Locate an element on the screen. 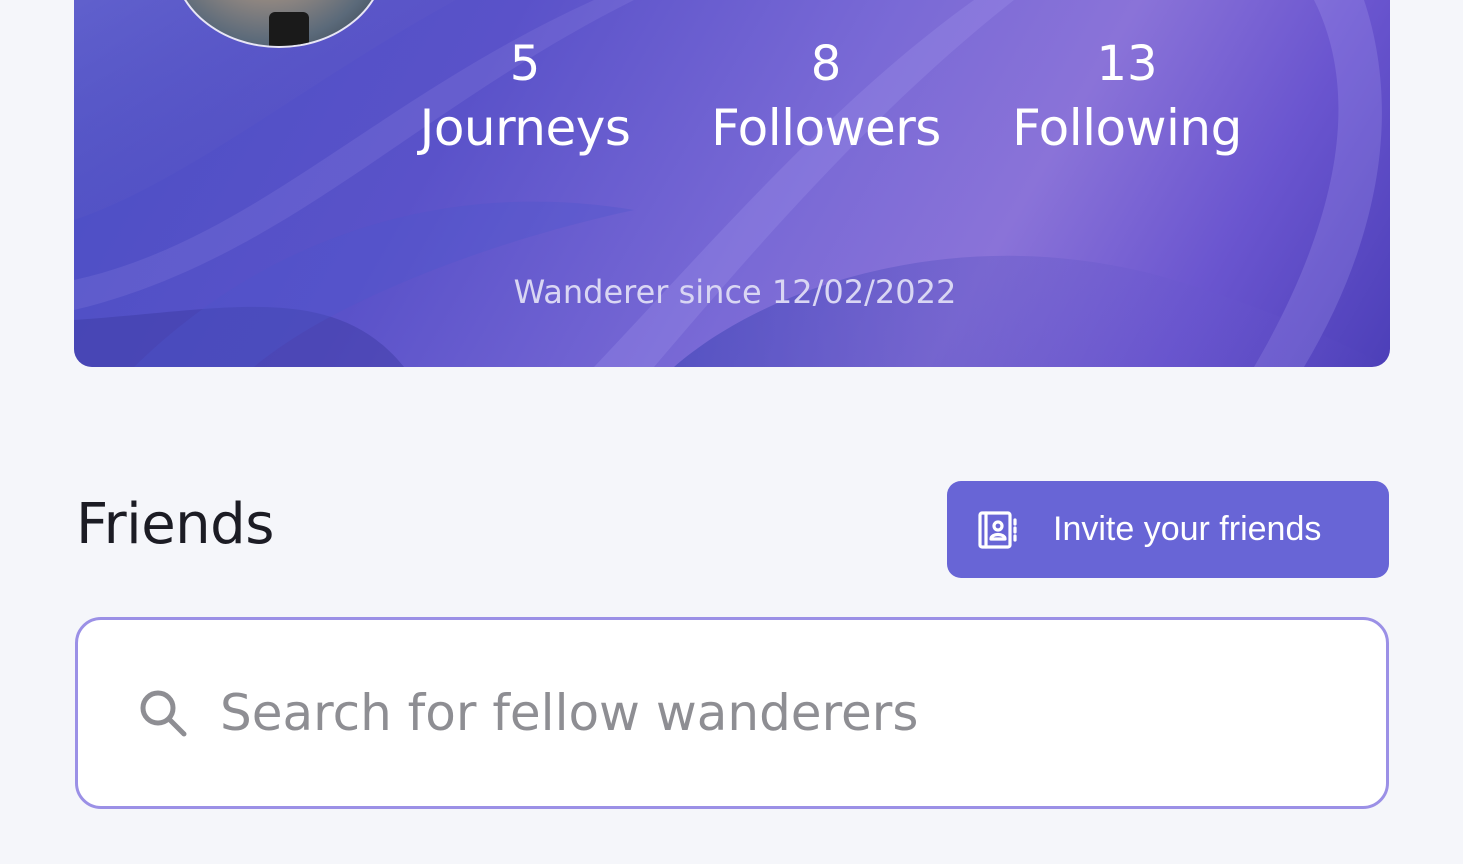 Image resolution: width=1463 pixels, height=864 pixels. contacts-book-icon is located at coordinates (998, 530).